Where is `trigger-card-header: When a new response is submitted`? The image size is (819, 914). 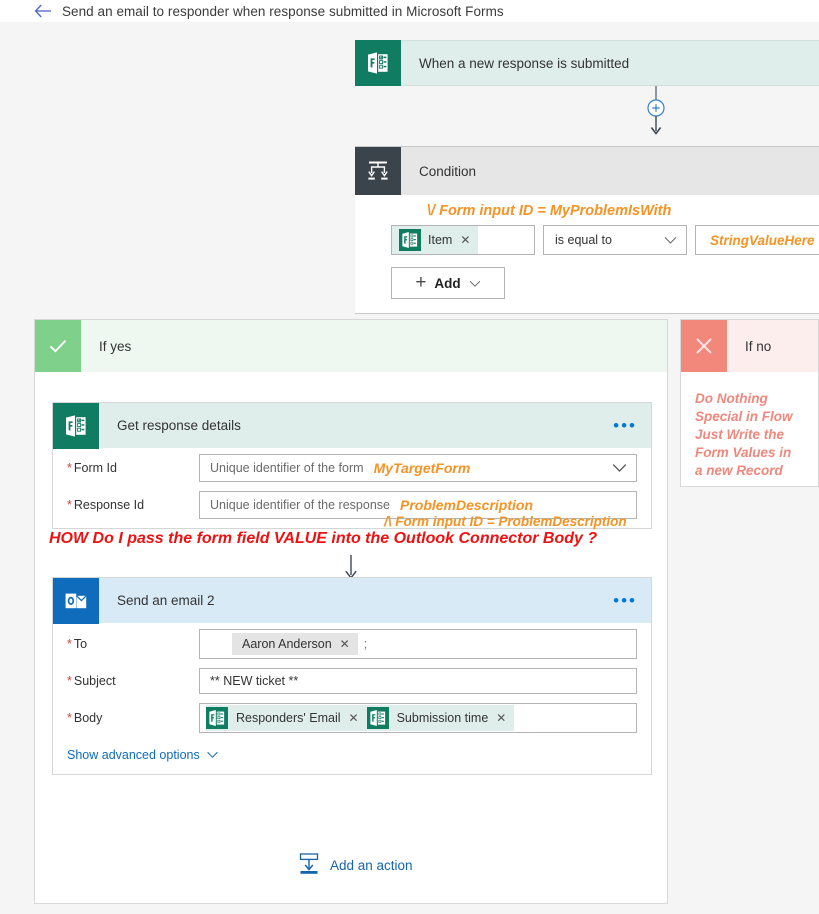 trigger-card-header: When a new response is submitted is located at coordinates (587, 63).